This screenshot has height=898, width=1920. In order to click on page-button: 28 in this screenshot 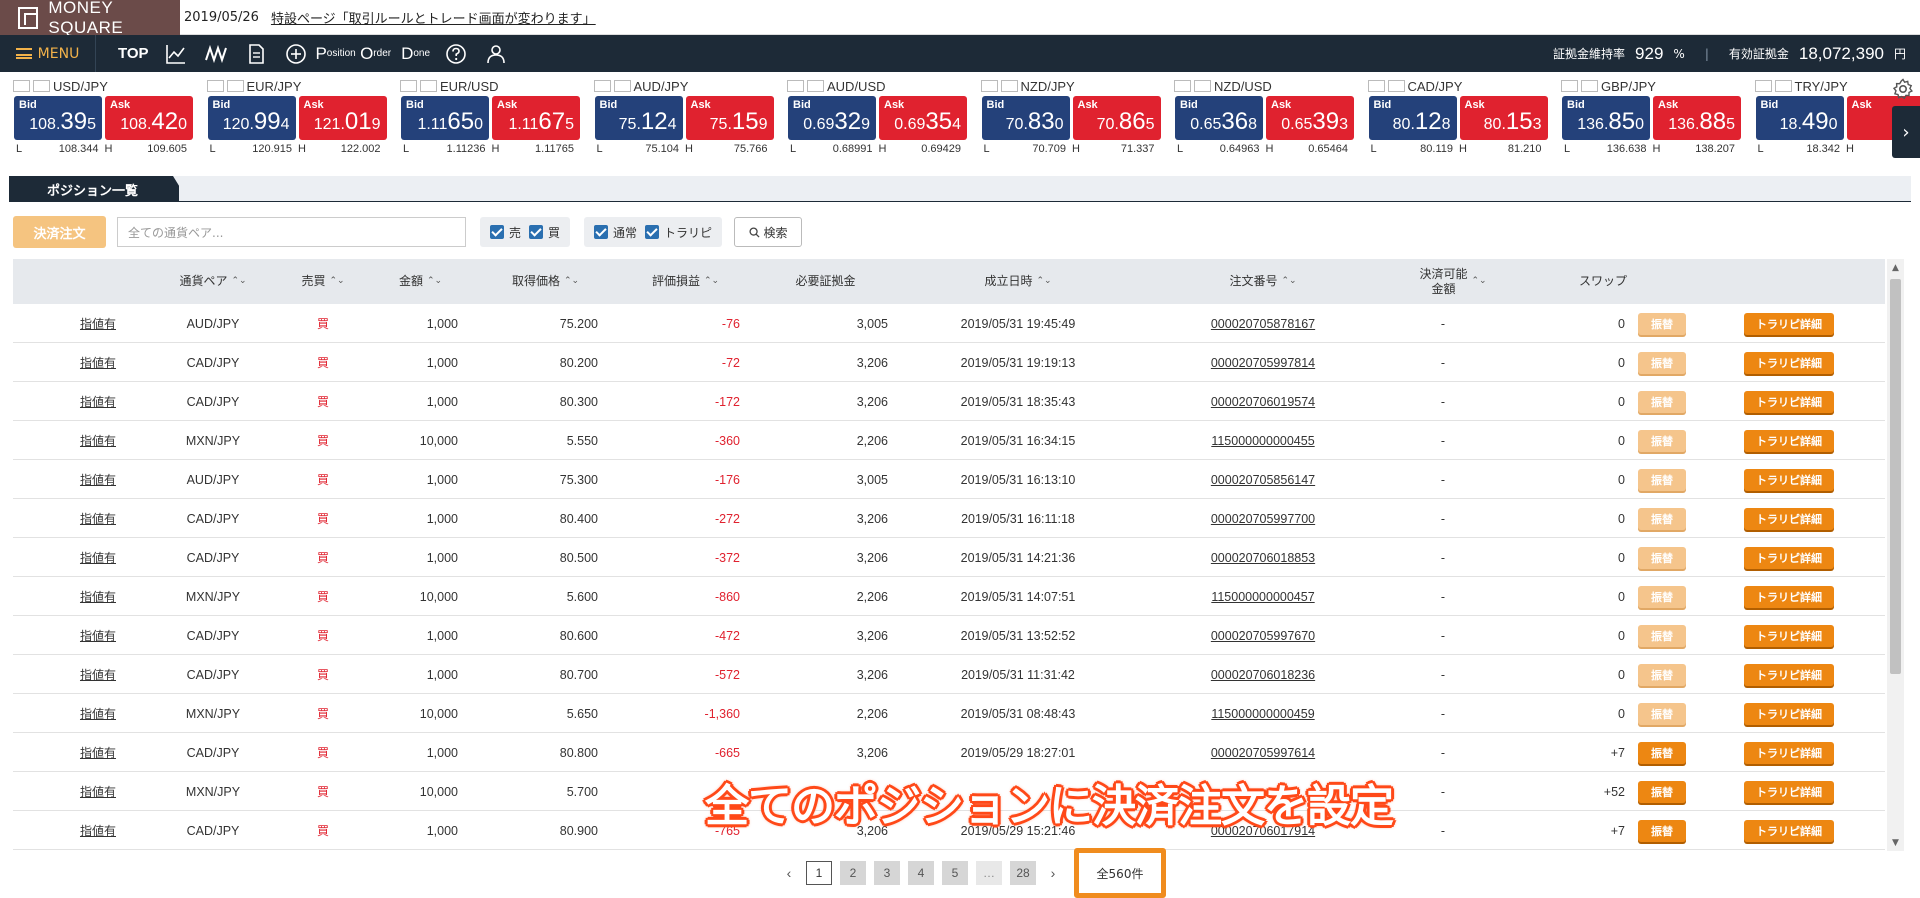, I will do `click(1023, 873)`.